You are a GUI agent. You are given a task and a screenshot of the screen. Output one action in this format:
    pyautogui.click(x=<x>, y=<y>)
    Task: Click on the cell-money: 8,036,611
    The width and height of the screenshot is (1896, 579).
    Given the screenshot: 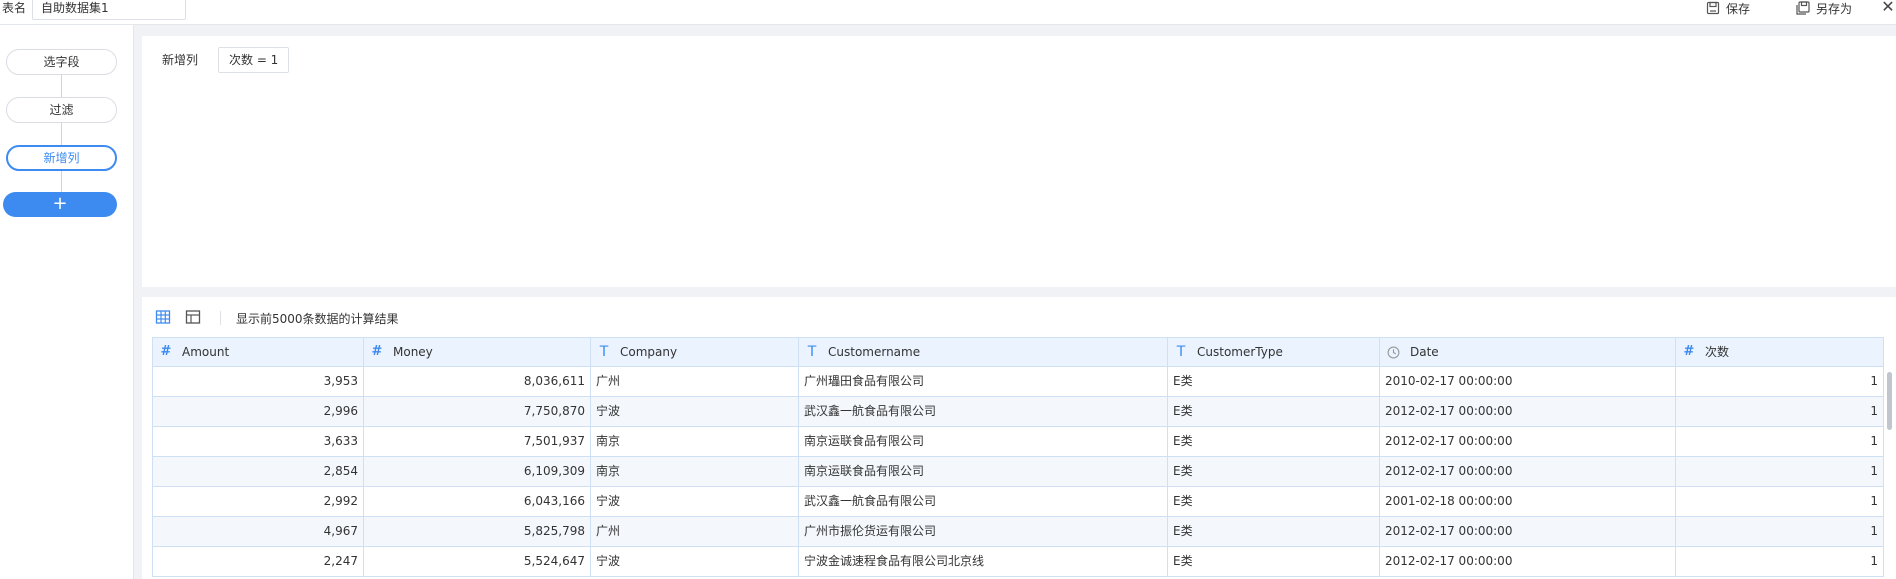 What is the action you would take?
    pyautogui.click(x=477, y=381)
    